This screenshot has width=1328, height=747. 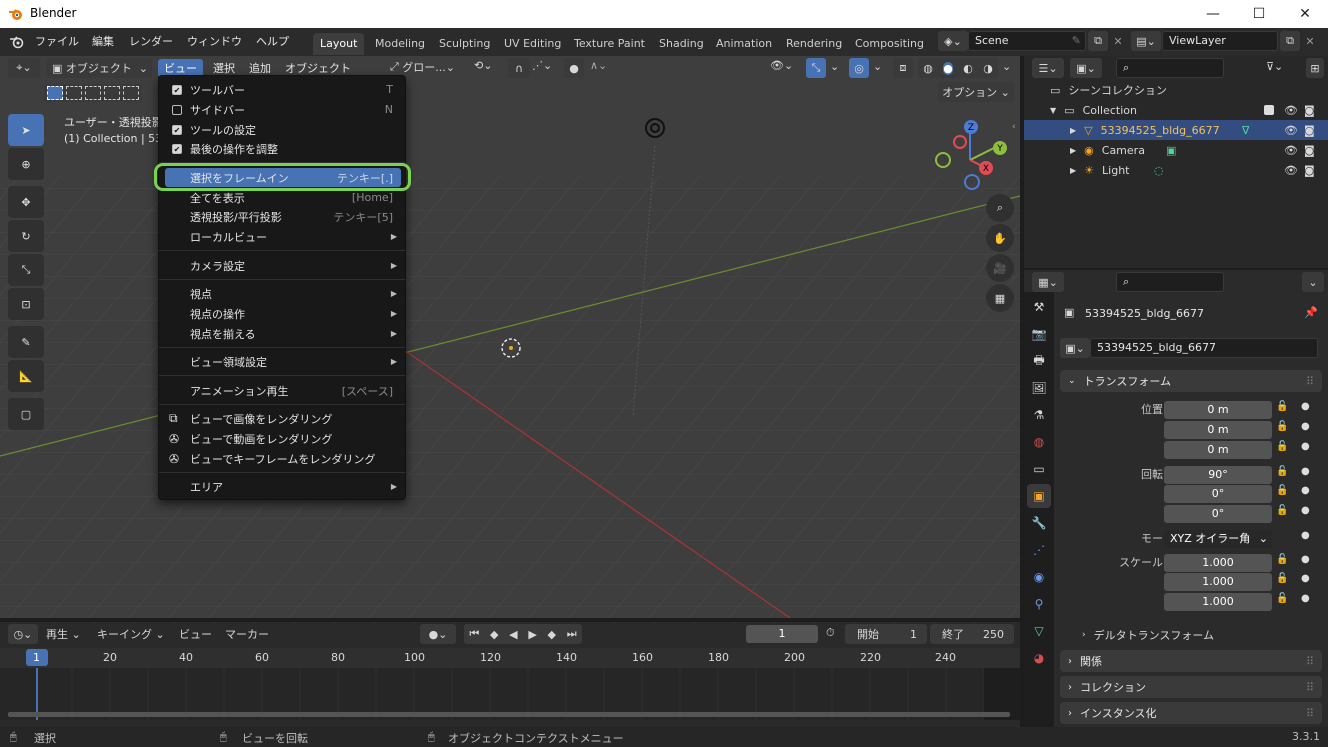 What do you see at coordinates (1048, 282) in the screenshot?
I see `properties-editor-type-button: ▦⌄` at bounding box center [1048, 282].